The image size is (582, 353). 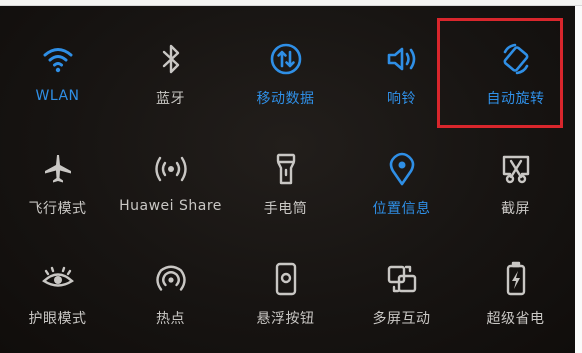 I want to click on huawei-share-icon, so click(x=171, y=169).